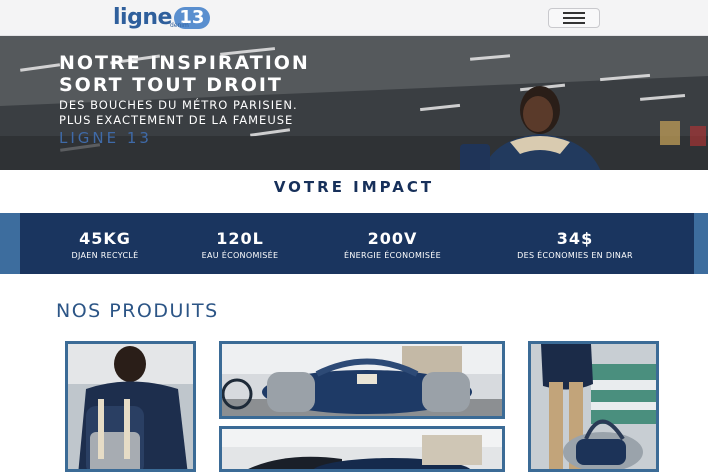 This screenshot has height=472, width=708. Describe the element at coordinates (530, 128) in the screenshot. I see `hero-person-image` at that location.